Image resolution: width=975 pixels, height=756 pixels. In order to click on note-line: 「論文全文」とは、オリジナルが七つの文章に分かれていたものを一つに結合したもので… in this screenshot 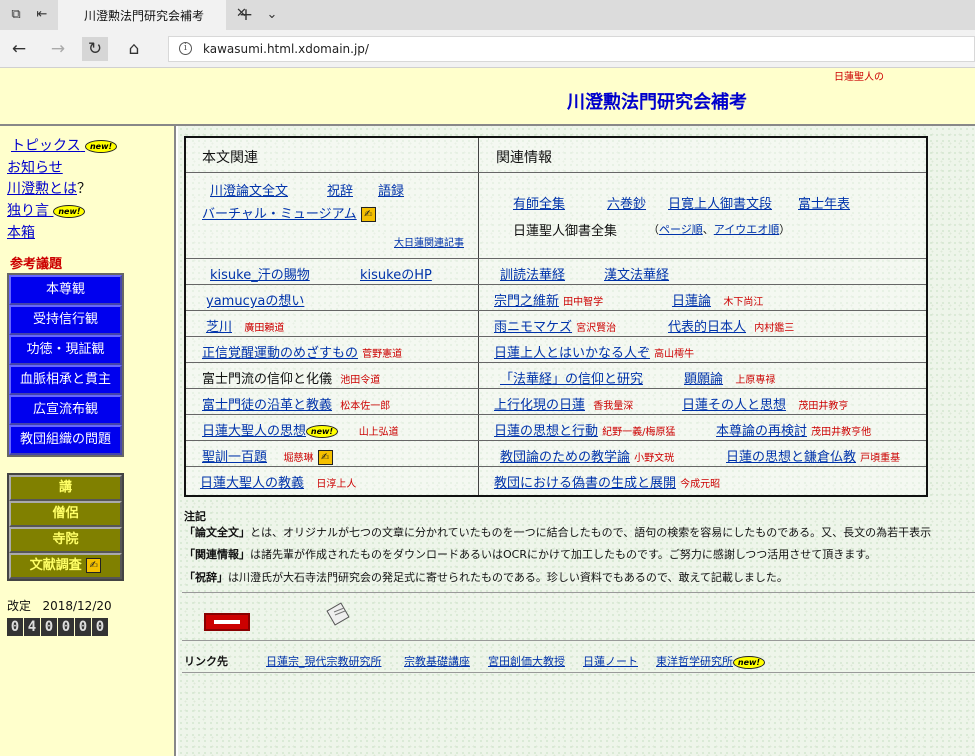, I will do `click(557, 532)`.